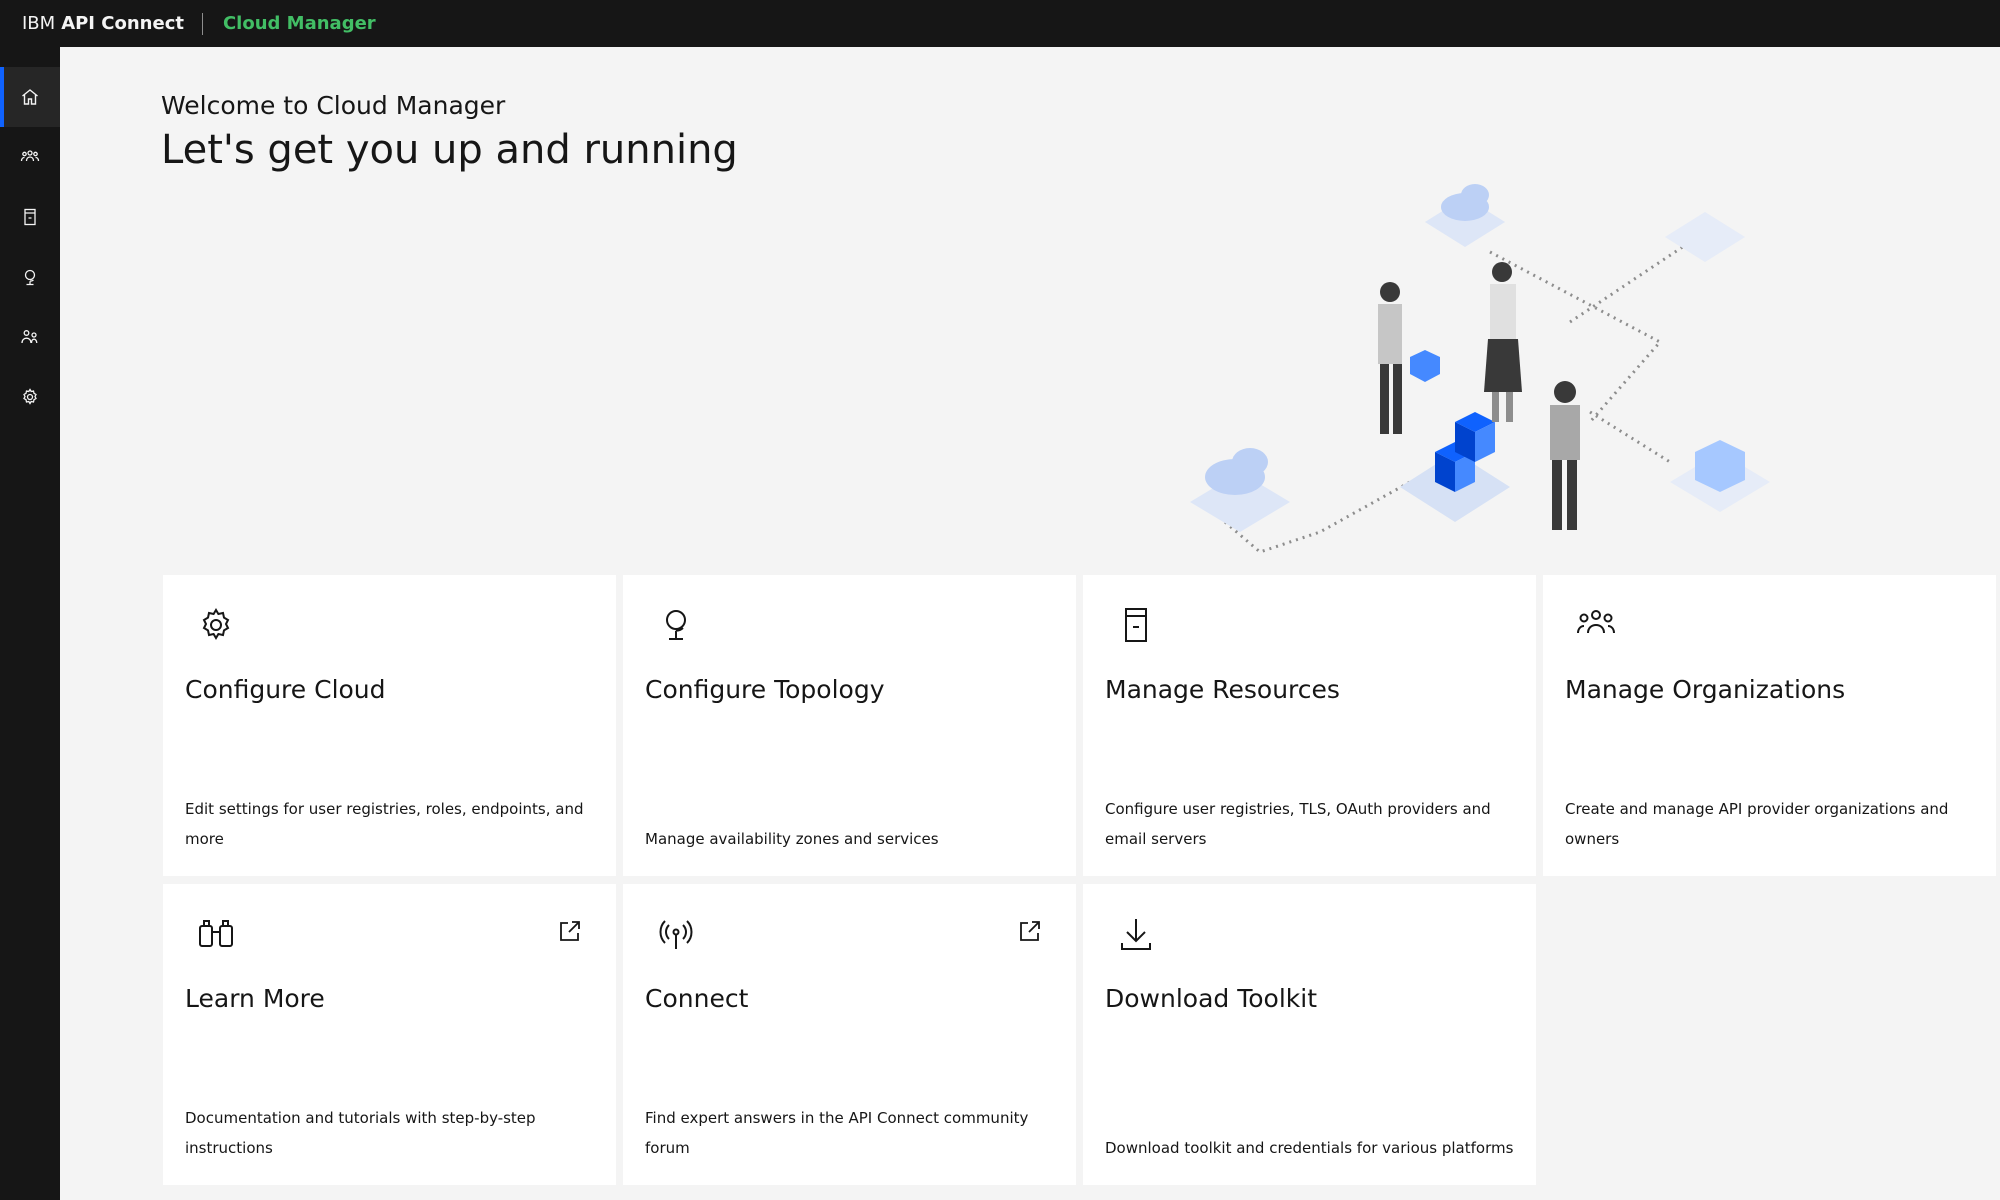 The height and width of the screenshot is (1200, 2000). Describe the element at coordinates (122, 23) in the screenshot. I see `brand-product: API Connect` at that location.